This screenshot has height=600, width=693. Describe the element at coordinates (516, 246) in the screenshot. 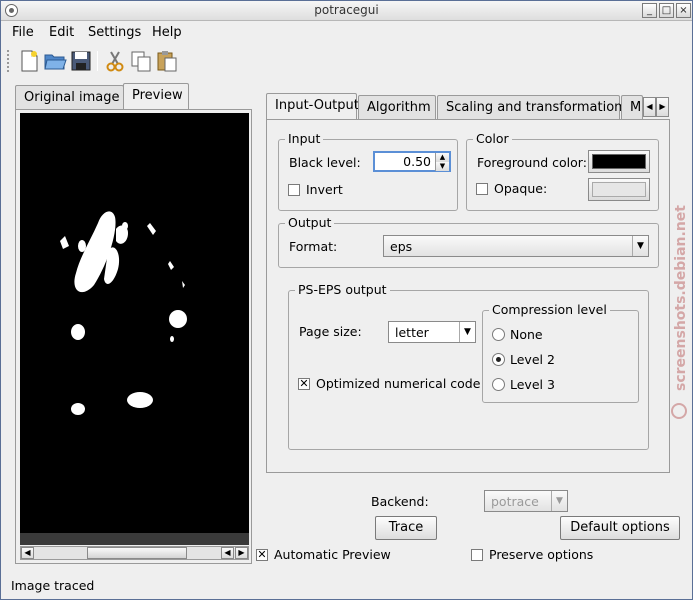

I see `format-combobox: eps ▼` at that location.